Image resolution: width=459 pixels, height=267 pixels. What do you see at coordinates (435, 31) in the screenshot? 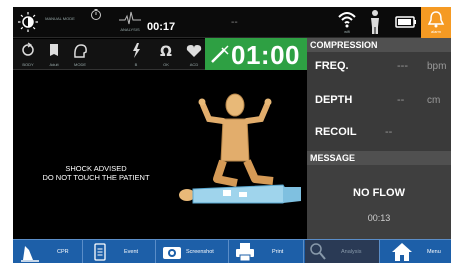
I see `alarm-label: alarm` at bounding box center [435, 31].